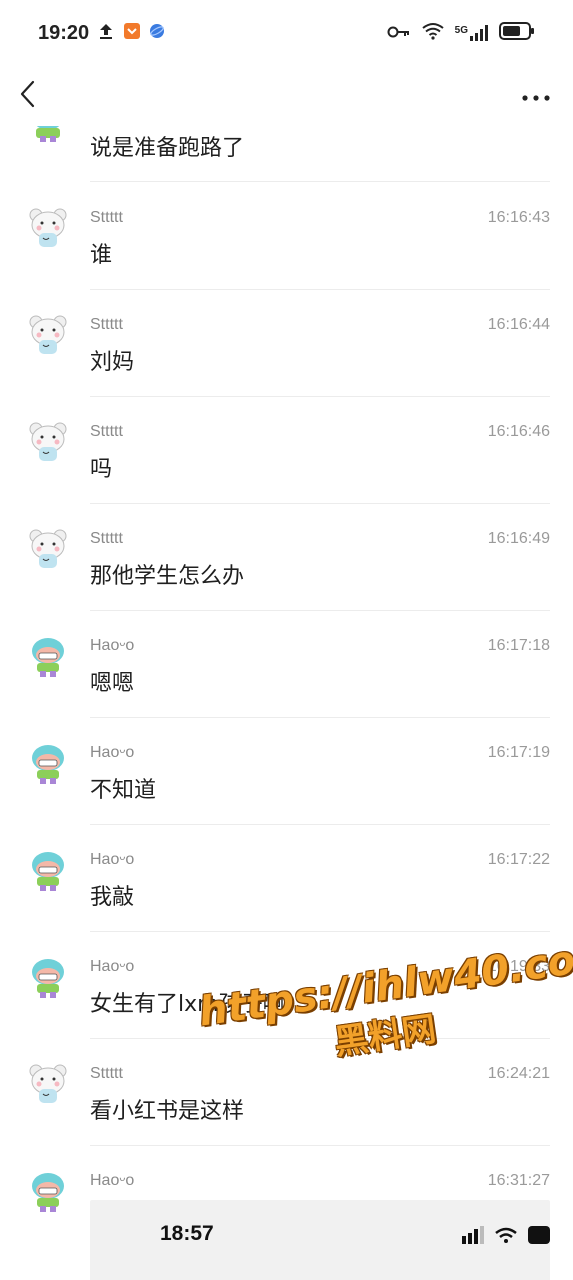  What do you see at coordinates (101, 255) in the screenshot?
I see `message-content: 谁` at bounding box center [101, 255].